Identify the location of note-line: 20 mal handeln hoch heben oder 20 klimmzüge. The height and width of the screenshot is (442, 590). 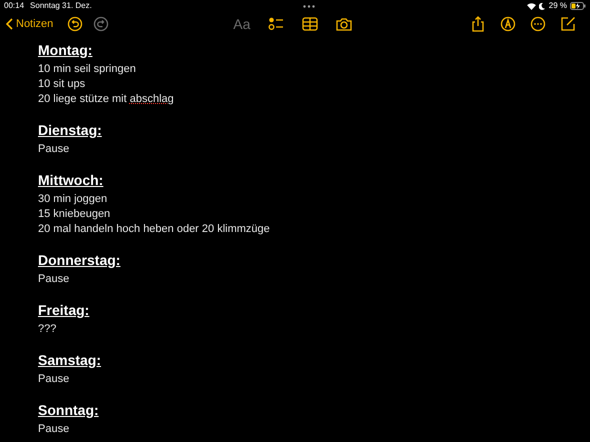
(154, 229).